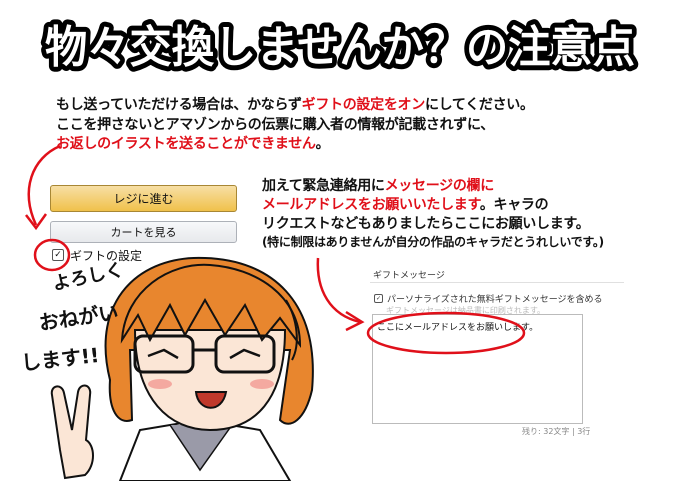 This screenshot has width=680, height=481. Describe the element at coordinates (479, 105) in the screenshot. I see `notice-text: にしてください。` at that location.